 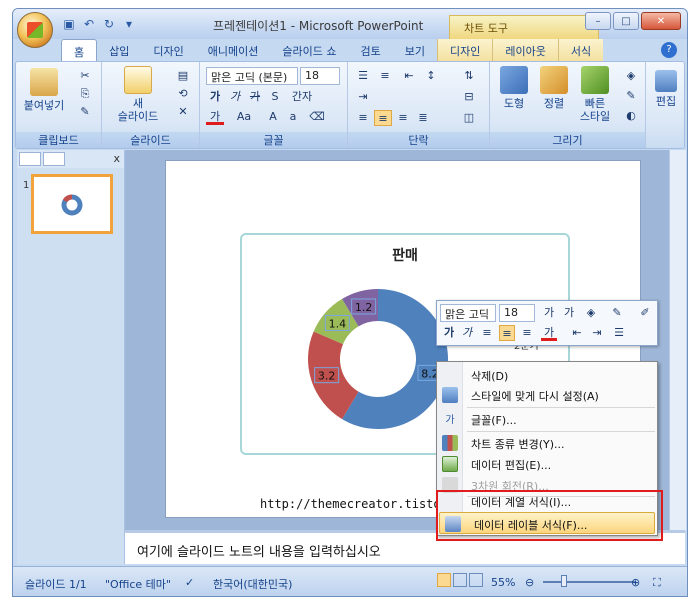 I want to click on tab-insert: 삽입, so click(x=119, y=50).